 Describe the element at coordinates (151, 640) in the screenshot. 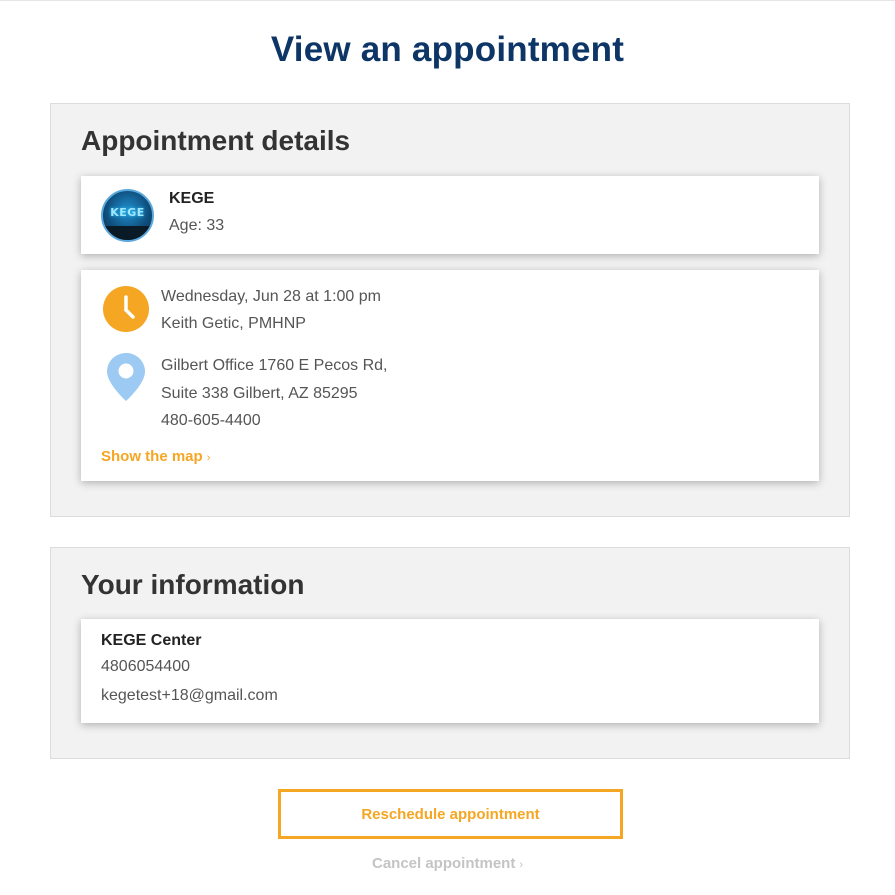

I see `contact-name: KEGE Center` at that location.